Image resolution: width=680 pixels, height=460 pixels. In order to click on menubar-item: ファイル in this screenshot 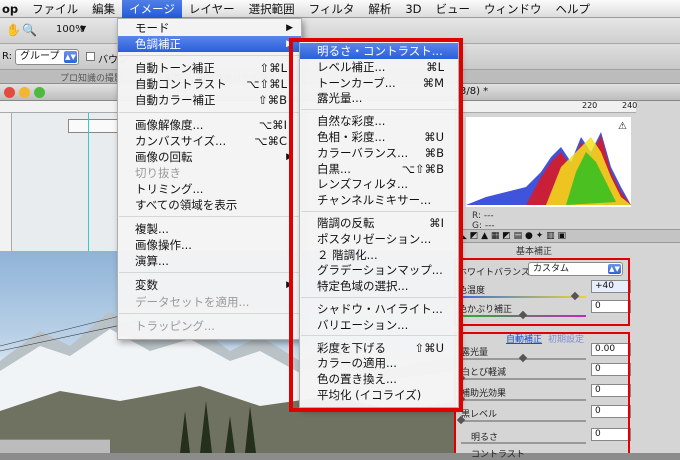, I will do `click(55, 9)`.